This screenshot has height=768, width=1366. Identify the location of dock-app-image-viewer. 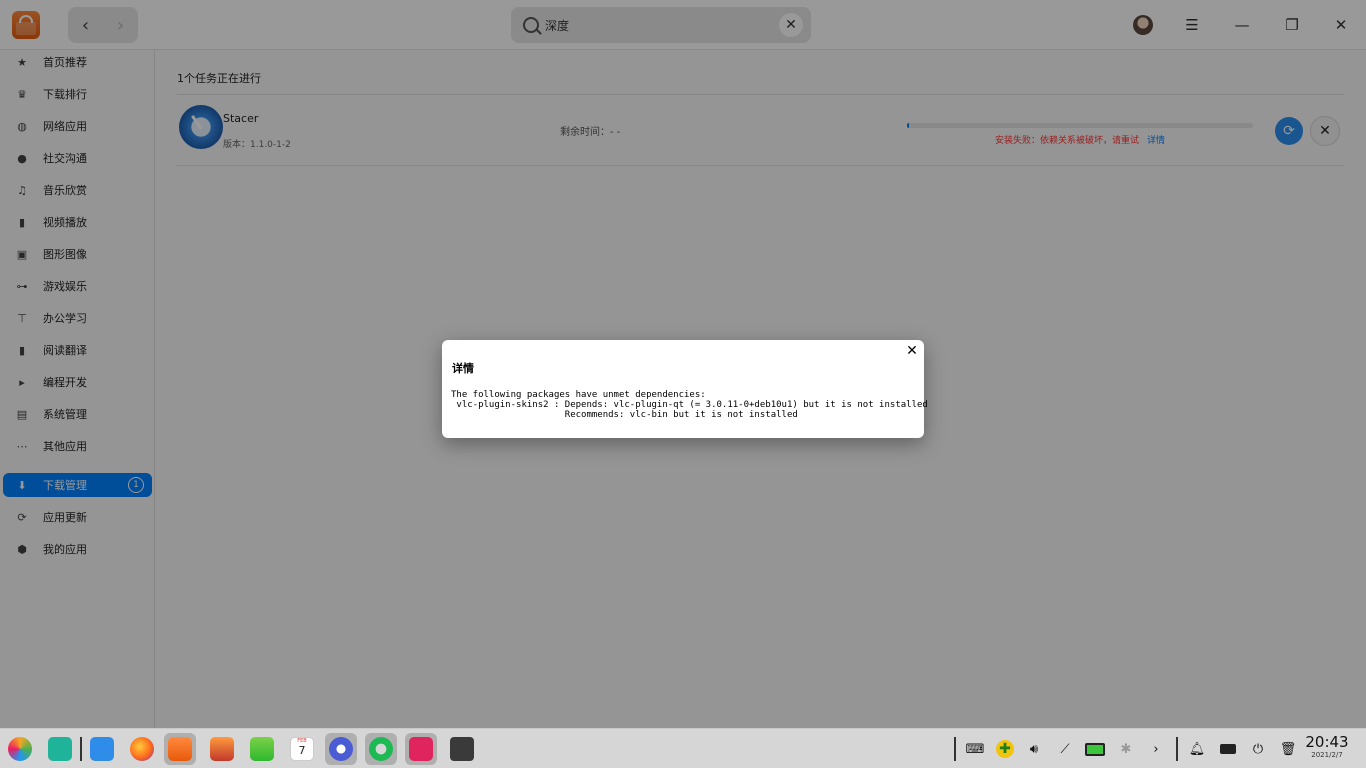
(222, 749).